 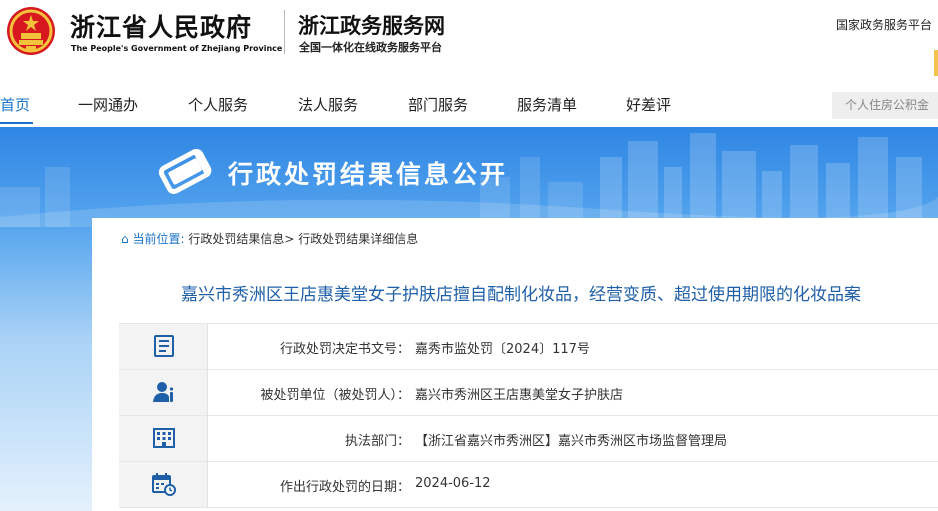 I want to click on penalized-party-value: 嘉兴市秀洲区王店惠美堂女子护肤店, so click(x=519, y=395).